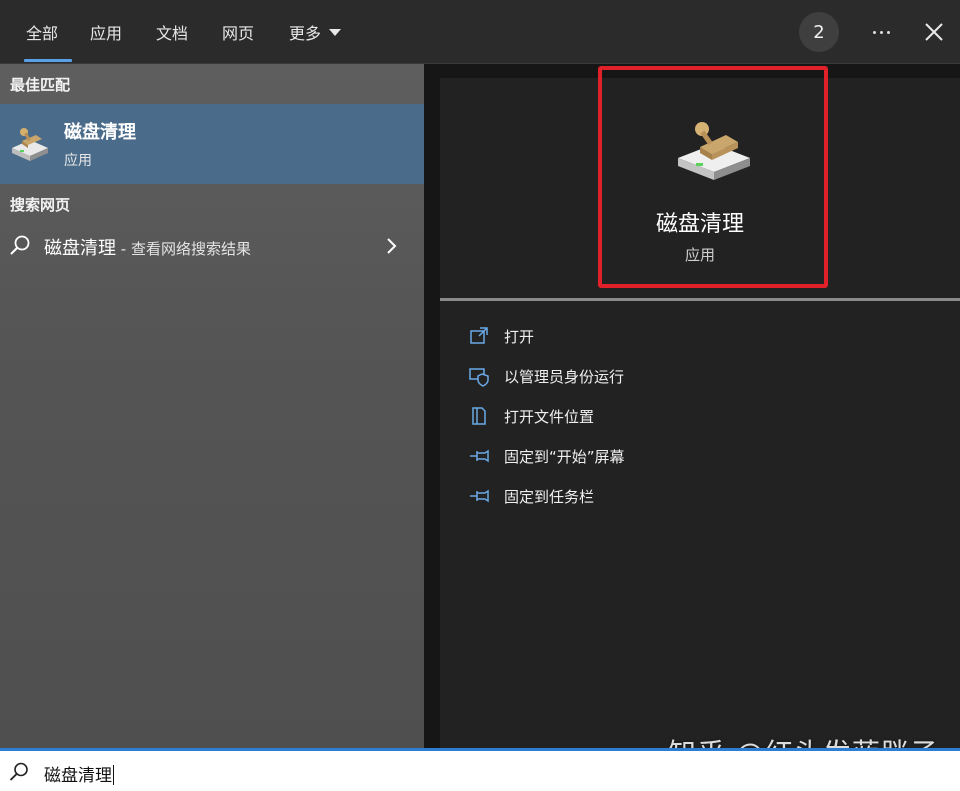 This screenshot has width=960, height=791. I want to click on tab-more: 更多, so click(315, 32).